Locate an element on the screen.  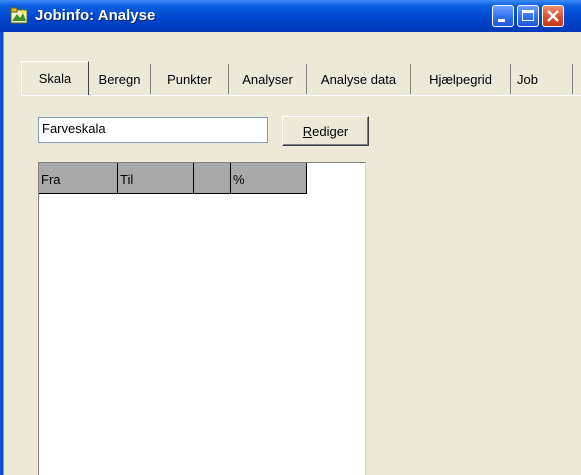
tab-skala: Skala is located at coordinates (55, 78).